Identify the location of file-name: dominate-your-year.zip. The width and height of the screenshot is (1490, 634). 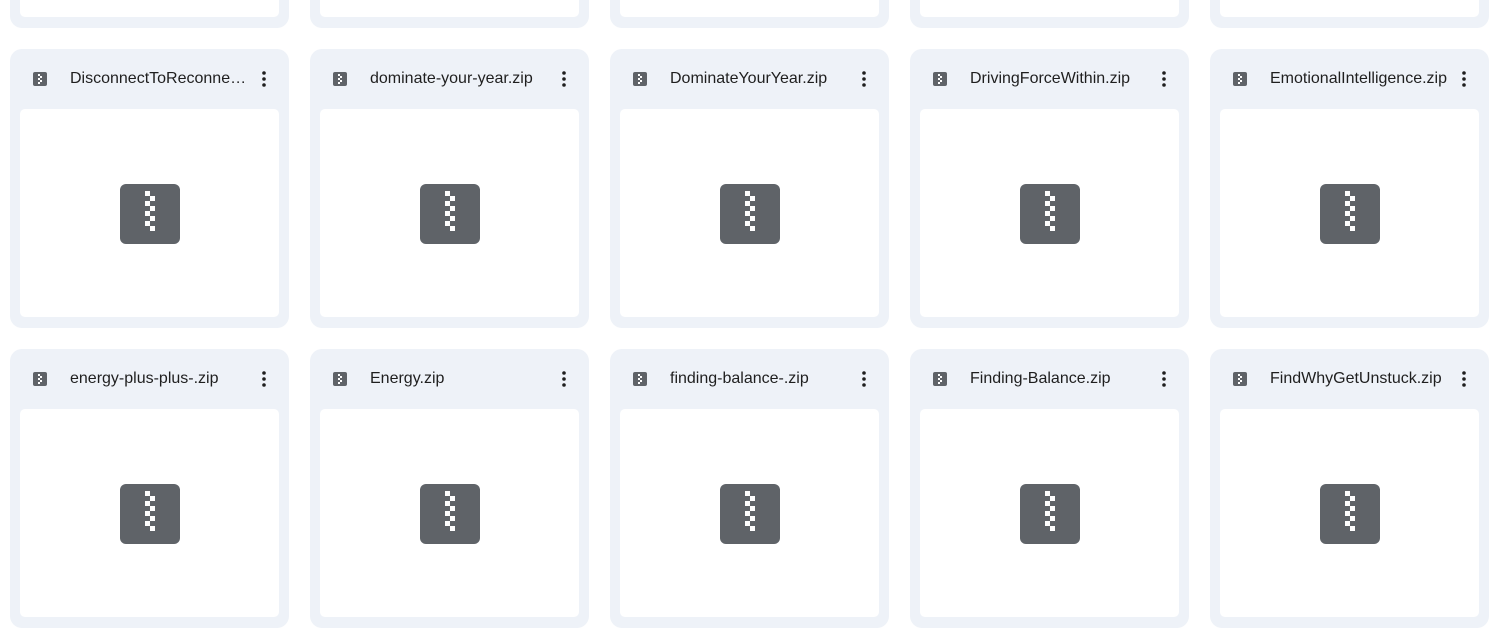
(451, 78).